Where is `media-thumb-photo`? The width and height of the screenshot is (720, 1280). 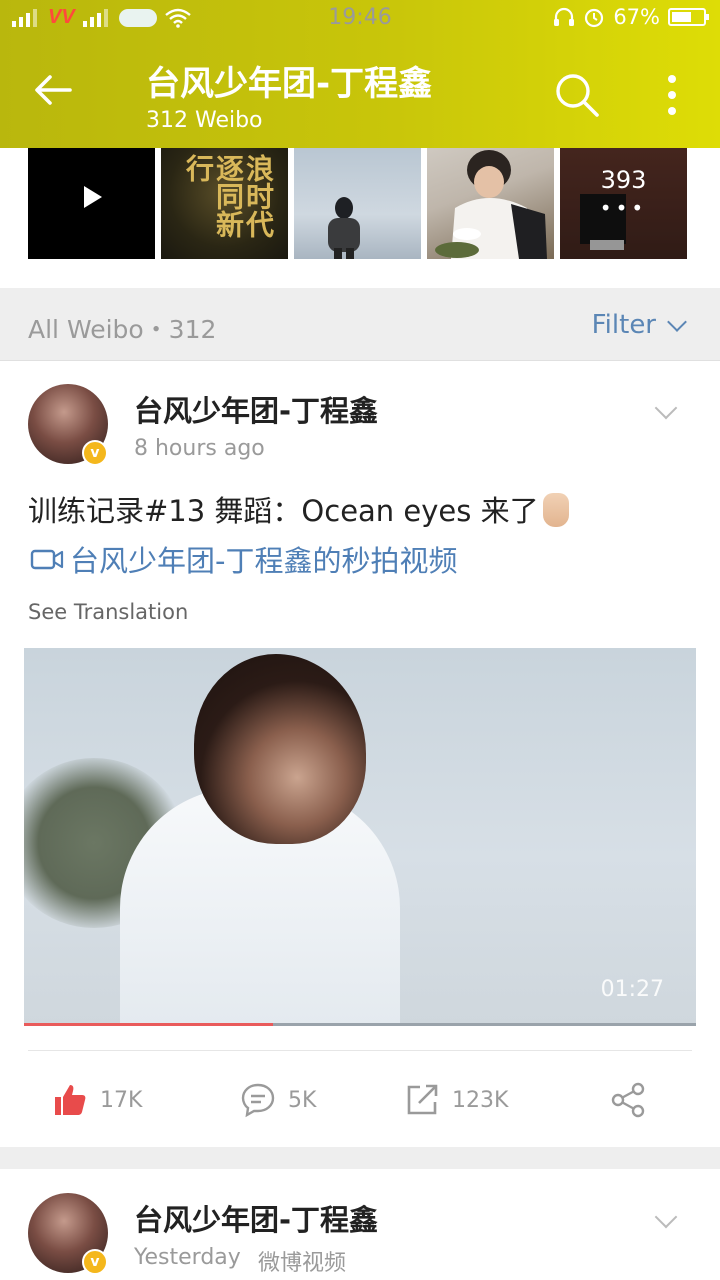
media-thumb-photo is located at coordinates (357, 203).